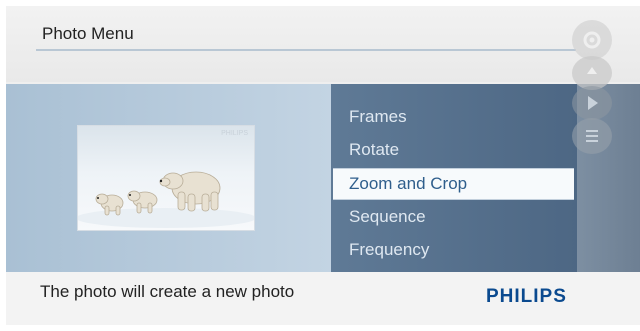  I want to click on menu-item-label: Rotate, so click(374, 149).